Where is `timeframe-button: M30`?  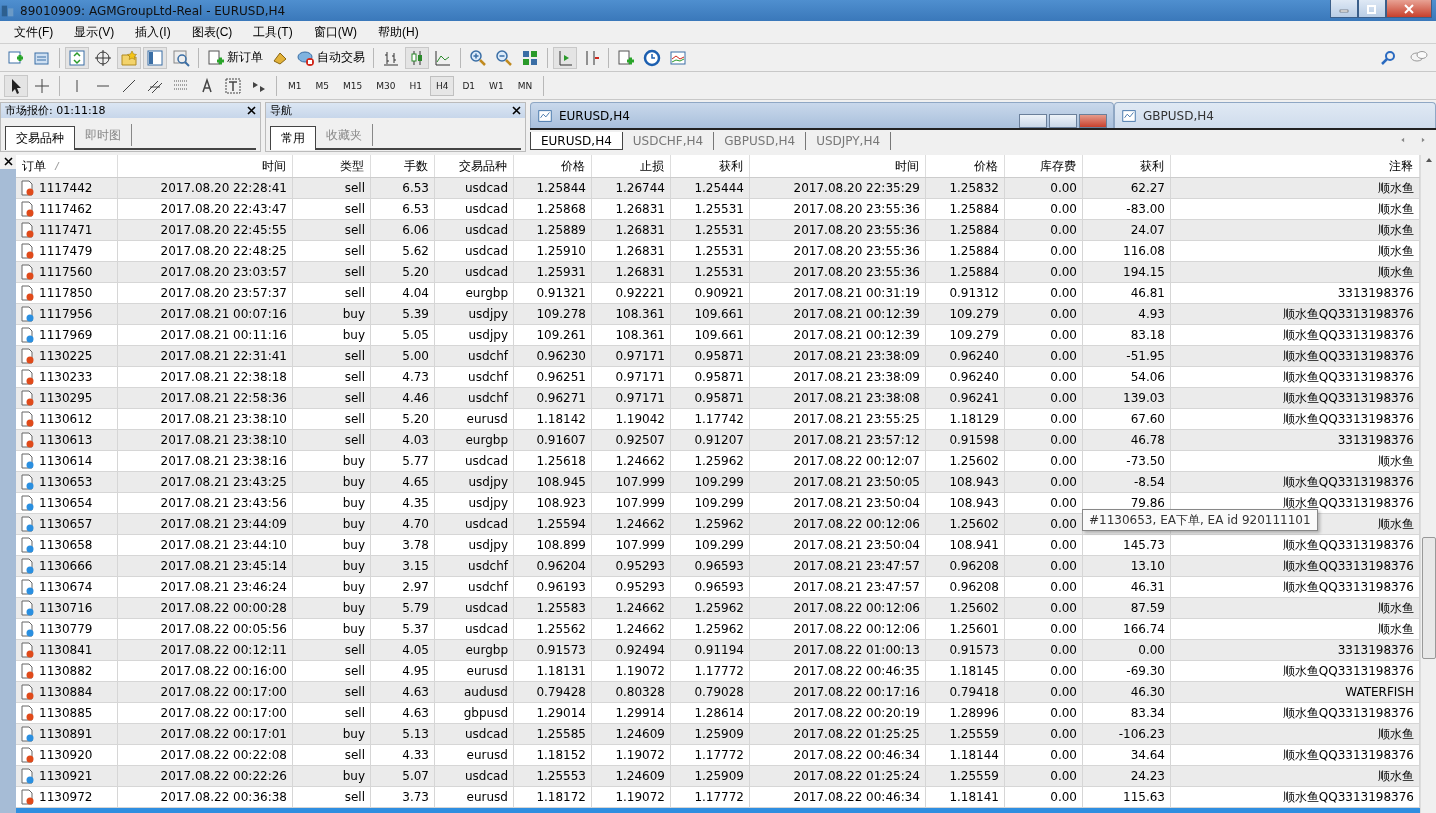 timeframe-button: M30 is located at coordinates (386, 85).